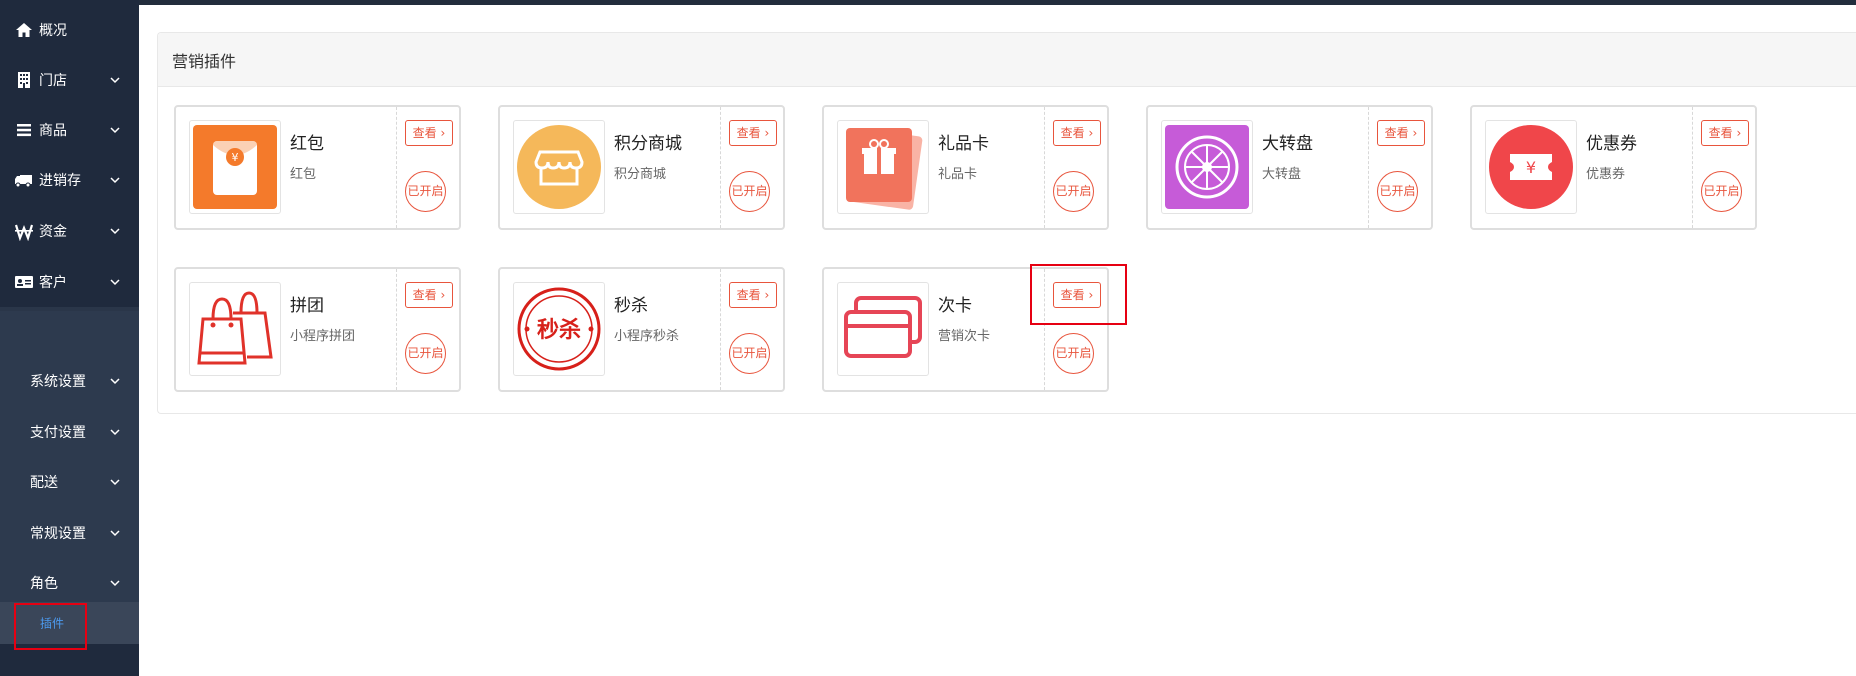 This screenshot has height=676, width=1856. I want to click on won-currency-icon, so click(24, 232).